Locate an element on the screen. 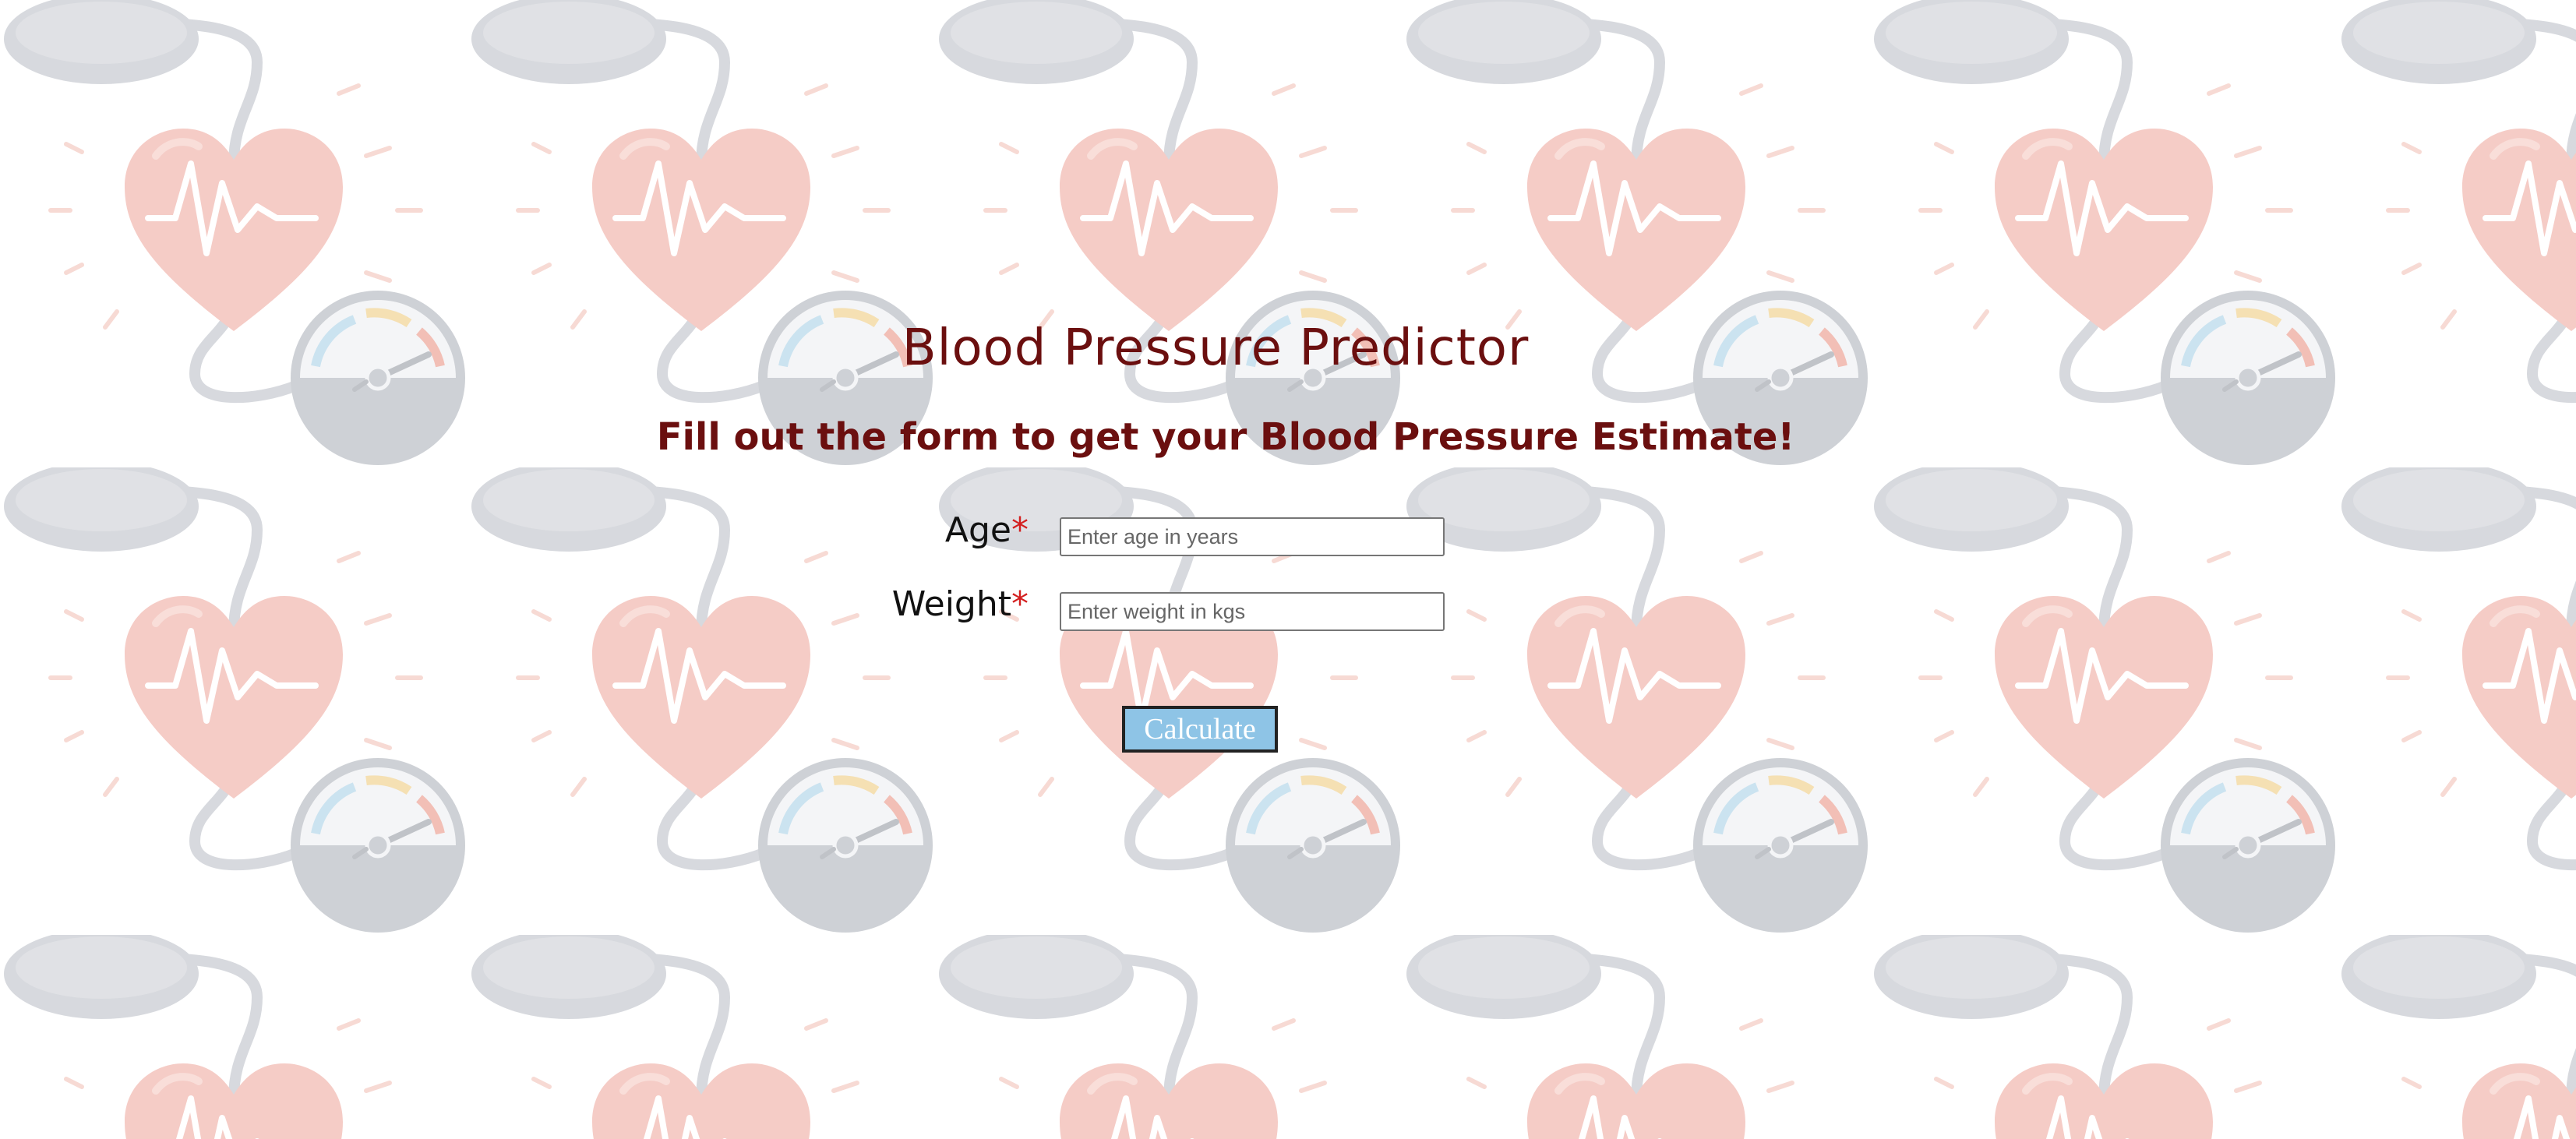 This screenshot has height=1139, width=2576. weight-label-text: Weight is located at coordinates (951, 604).